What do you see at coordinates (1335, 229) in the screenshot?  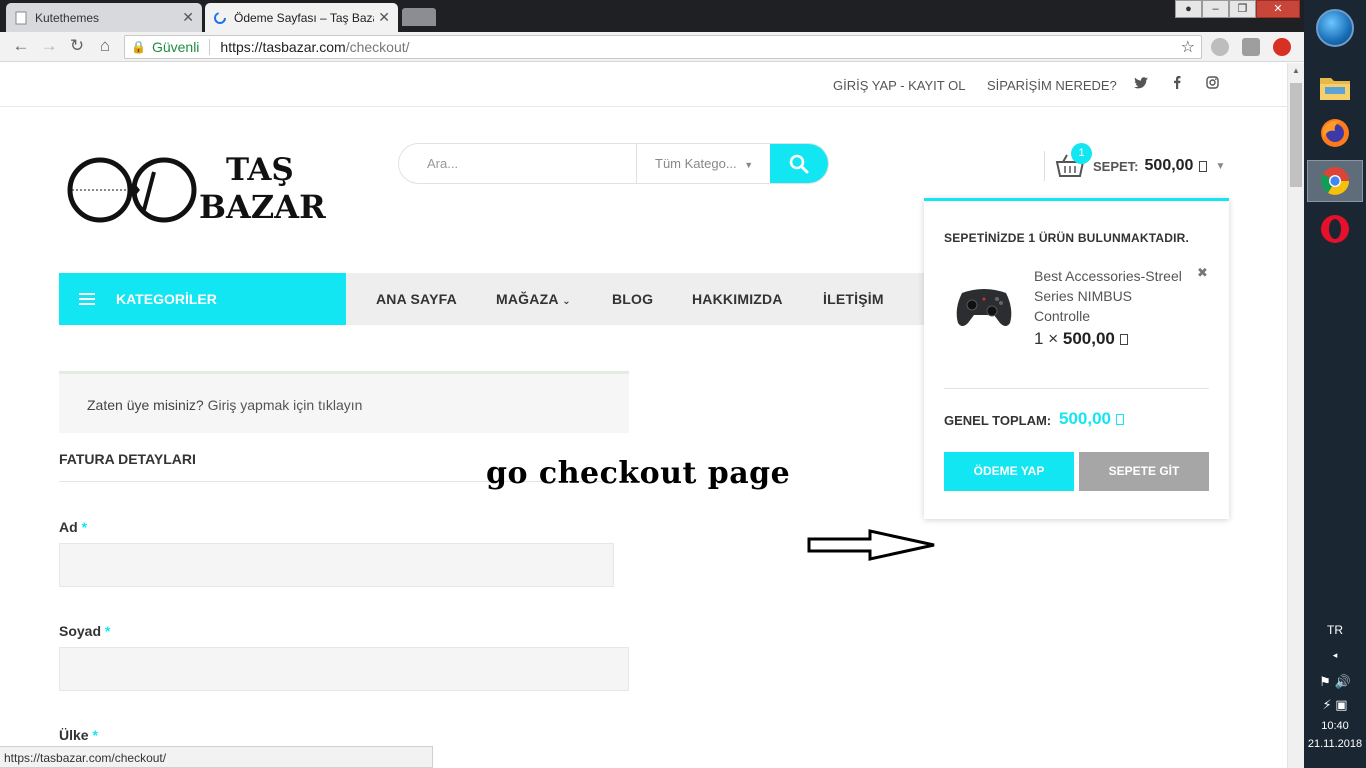 I see `opera-icon` at bounding box center [1335, 229].